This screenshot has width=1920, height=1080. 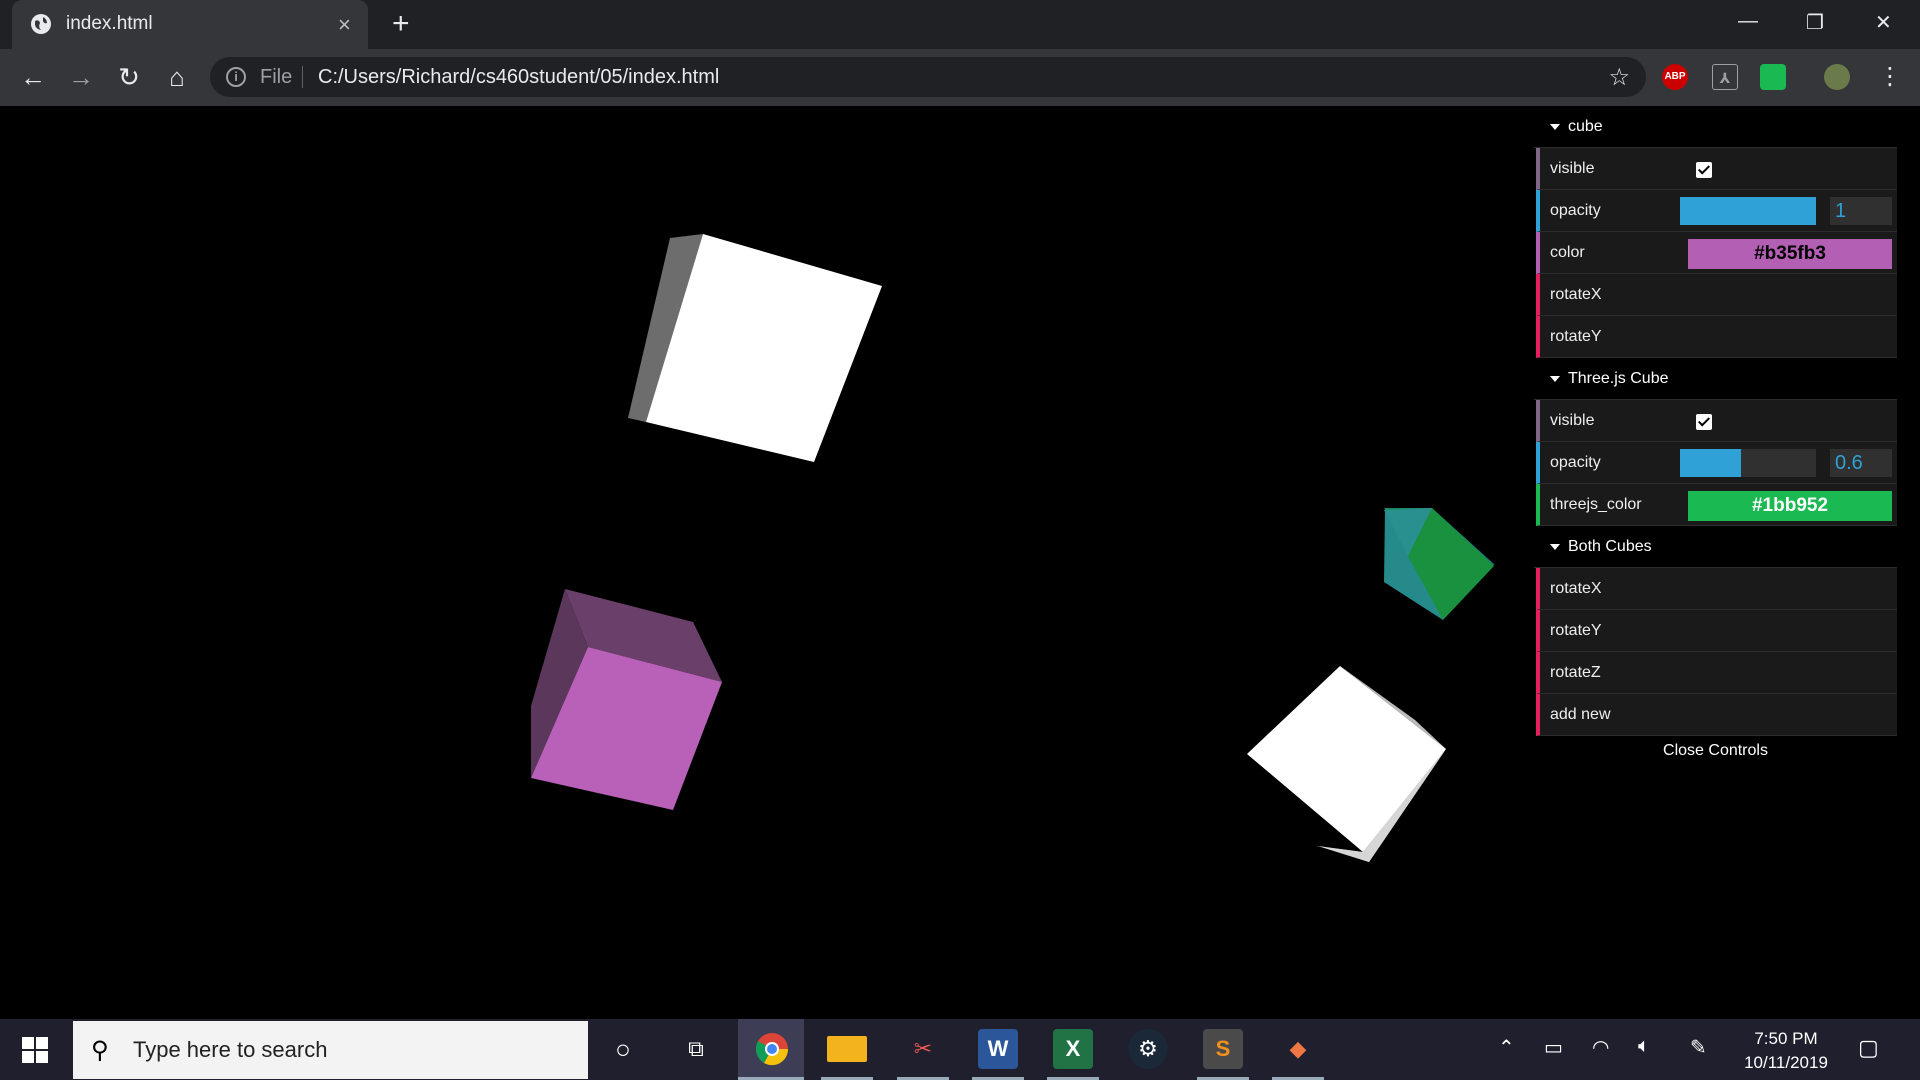 What do you see at coordinates (1868, 1048) in the screenshot?
I see `notifications-icon: ▢` at bounding box center [1868, 1048].